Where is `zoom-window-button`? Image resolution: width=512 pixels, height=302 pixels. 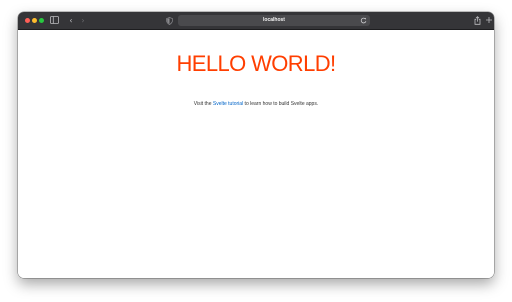 zoom-window-button is located at coordinates (41, 20).